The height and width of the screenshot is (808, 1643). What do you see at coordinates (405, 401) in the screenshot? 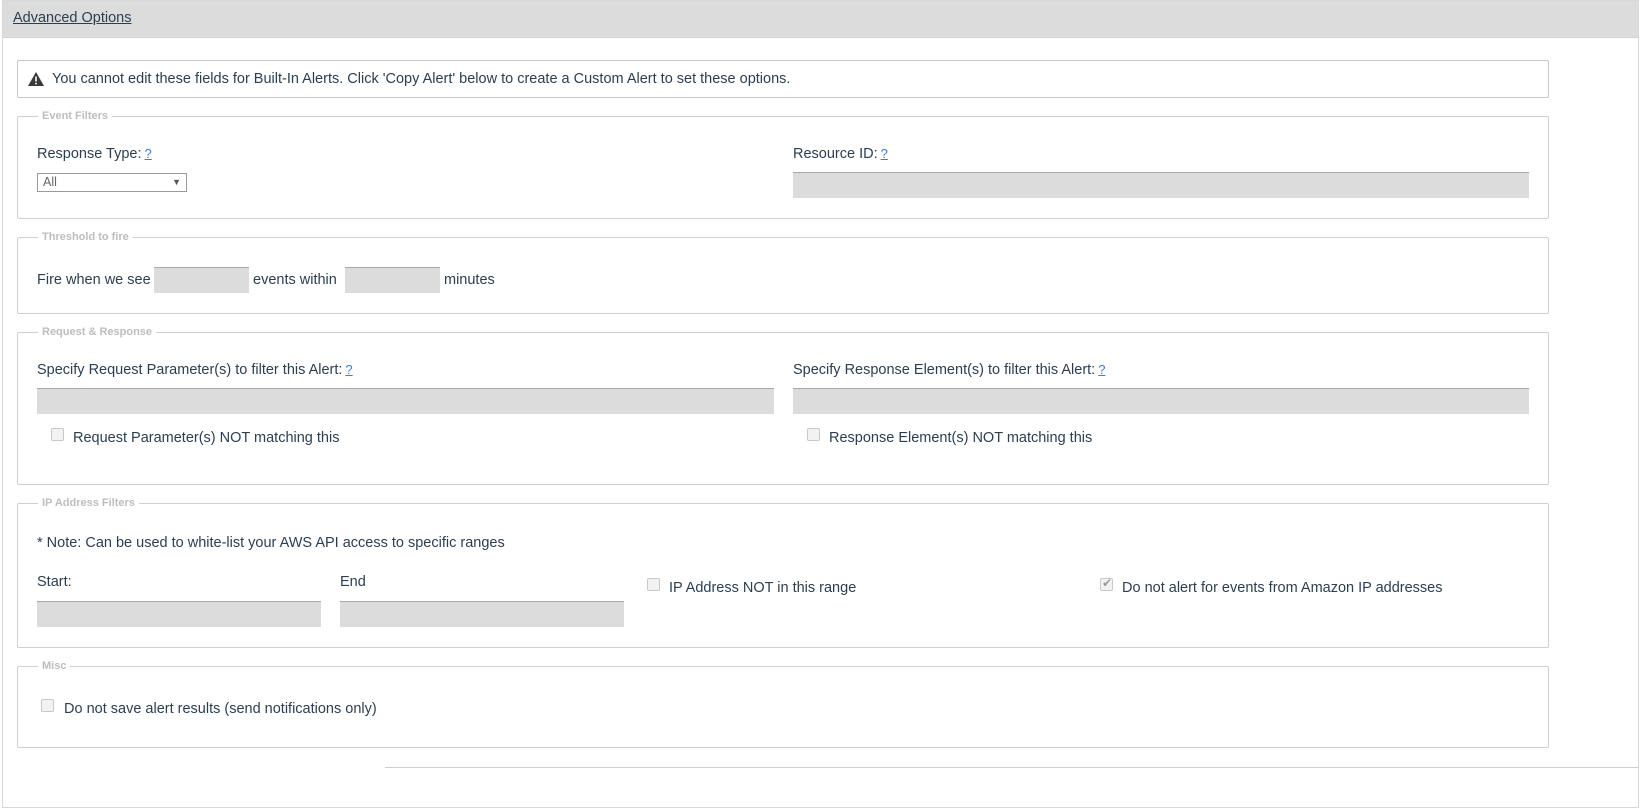
I see `request-parameter-input` at bounding box center [405, 401].